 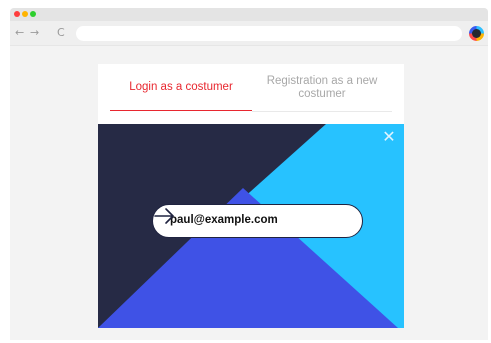 What do you see at coordinates (61, 33) in the screenshot?
I see `reload-icon: C` at bounding box center [61, 33].